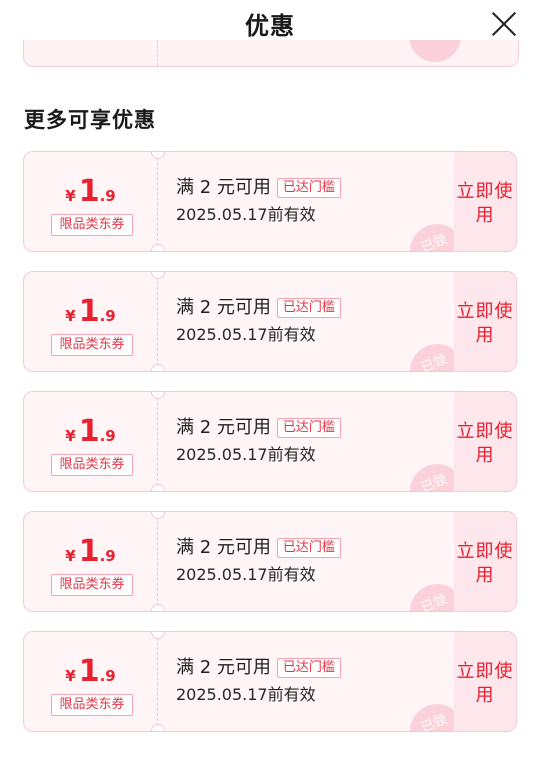 This screenshot has width=540, height=765. Describe the element at coordinates (504, 24) in the screenshot. I see `close-icon` at that location.